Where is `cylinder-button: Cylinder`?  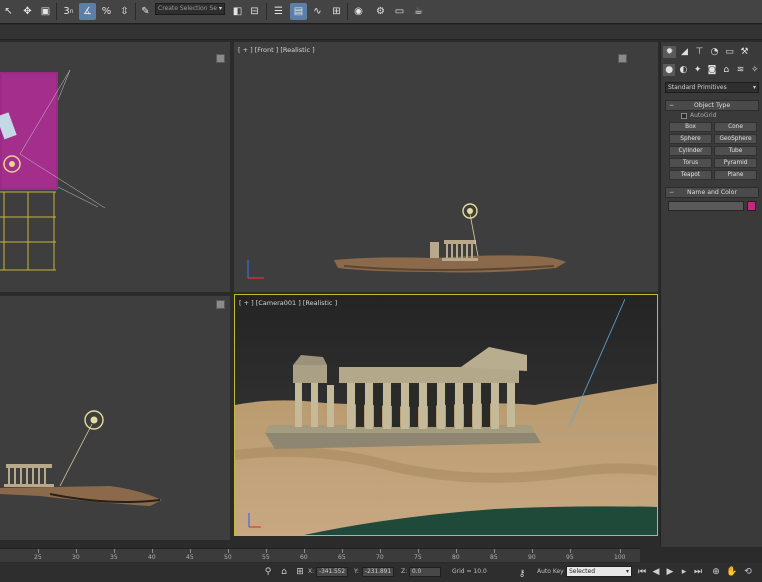
cylinder-button: Cylinder is located at coordinates (690, 151).